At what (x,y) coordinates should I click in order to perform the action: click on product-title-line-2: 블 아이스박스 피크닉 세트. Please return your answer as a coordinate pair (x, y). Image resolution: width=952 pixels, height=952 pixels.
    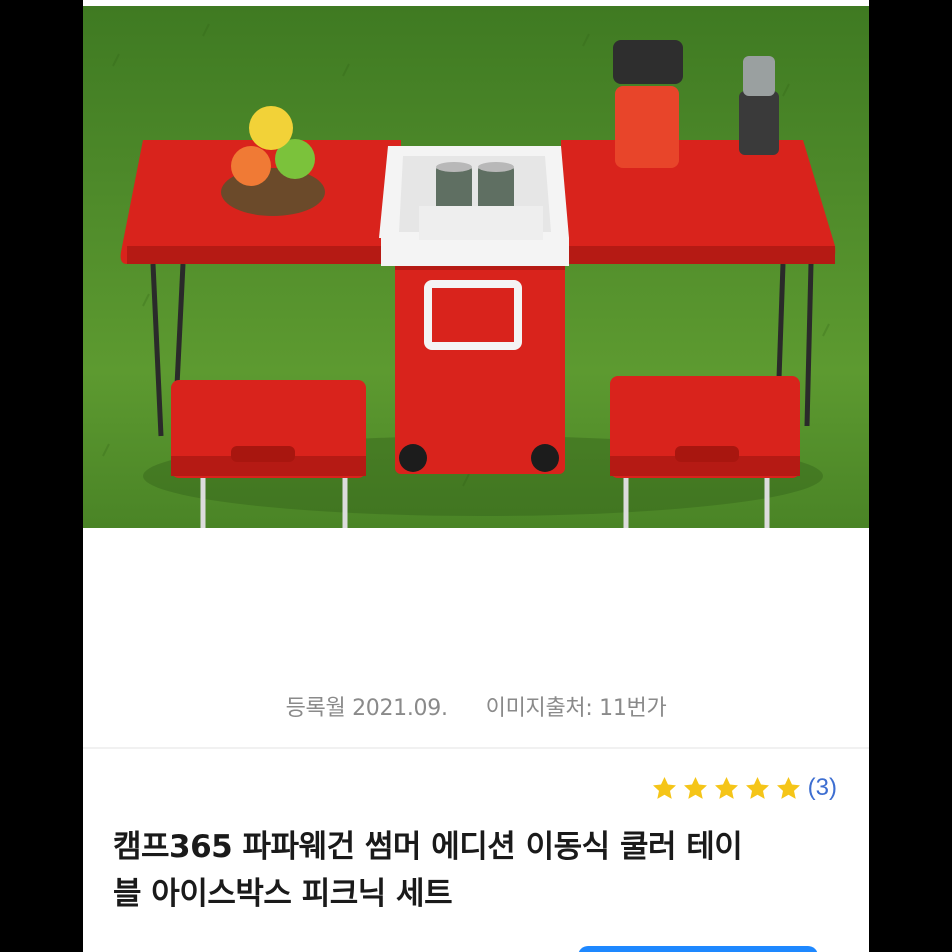
    Looking at the image, I should click on (283, 894).